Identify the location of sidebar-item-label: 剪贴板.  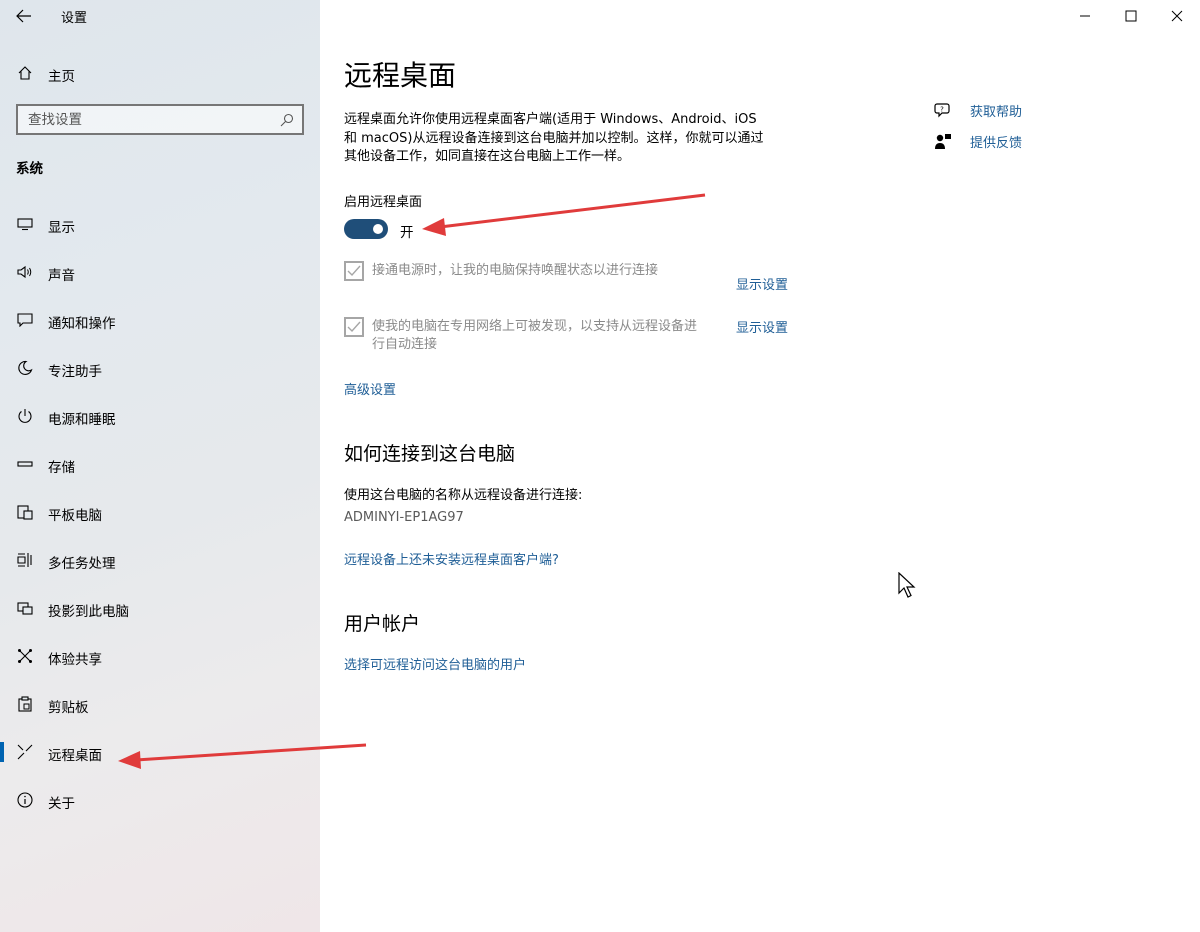
(68, 708).